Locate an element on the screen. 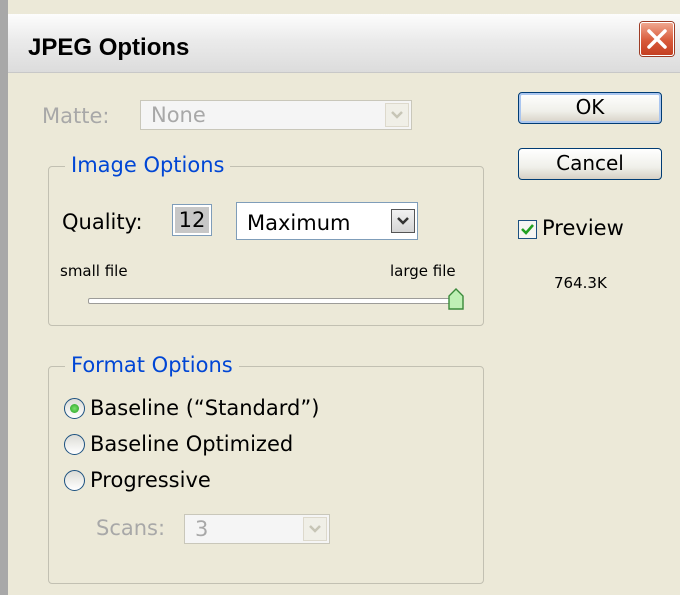  baseline-standard-label: Baseline (“Standard”) is located at coordinates (204, 408).